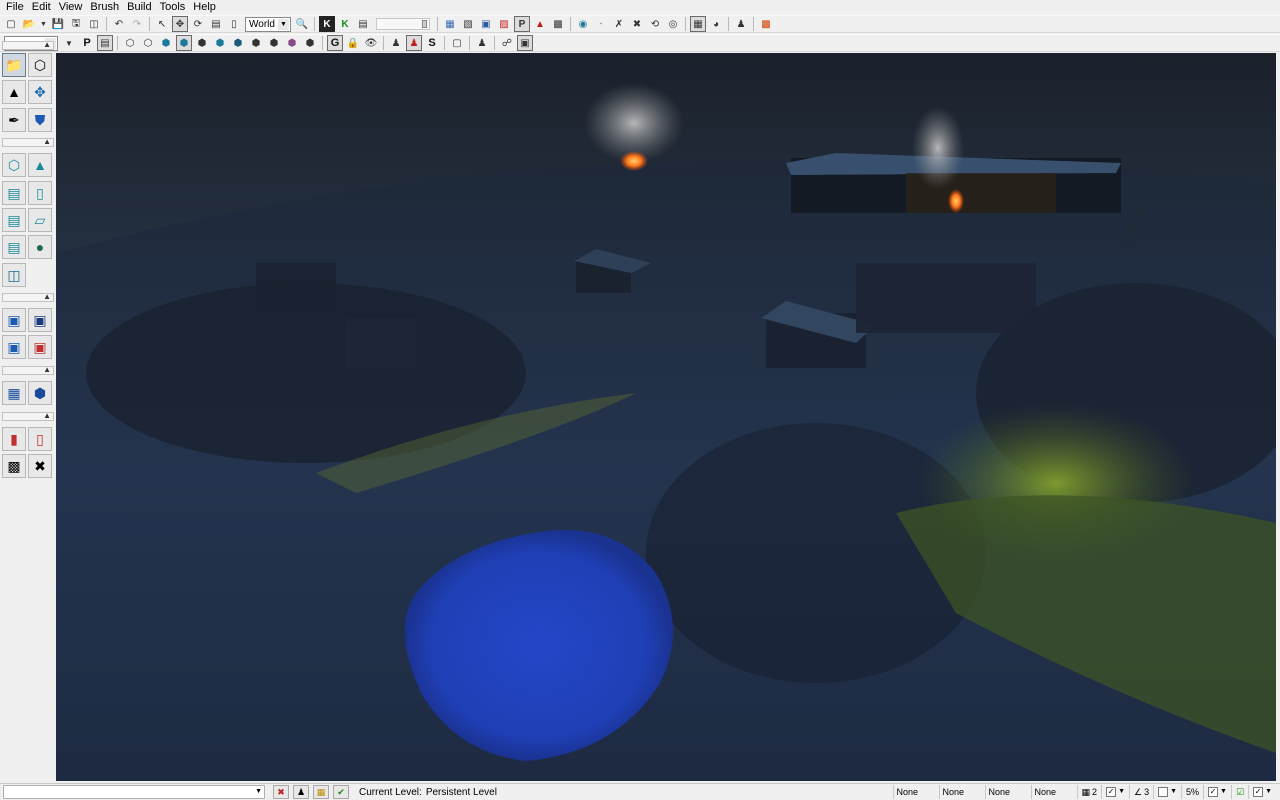  I want to click on menu-edit: Edit, so click(41, 7).